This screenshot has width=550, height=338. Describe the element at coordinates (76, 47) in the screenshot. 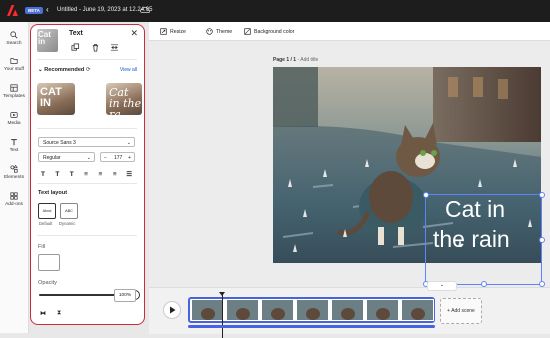

I see `duplicate-icon` at that location.